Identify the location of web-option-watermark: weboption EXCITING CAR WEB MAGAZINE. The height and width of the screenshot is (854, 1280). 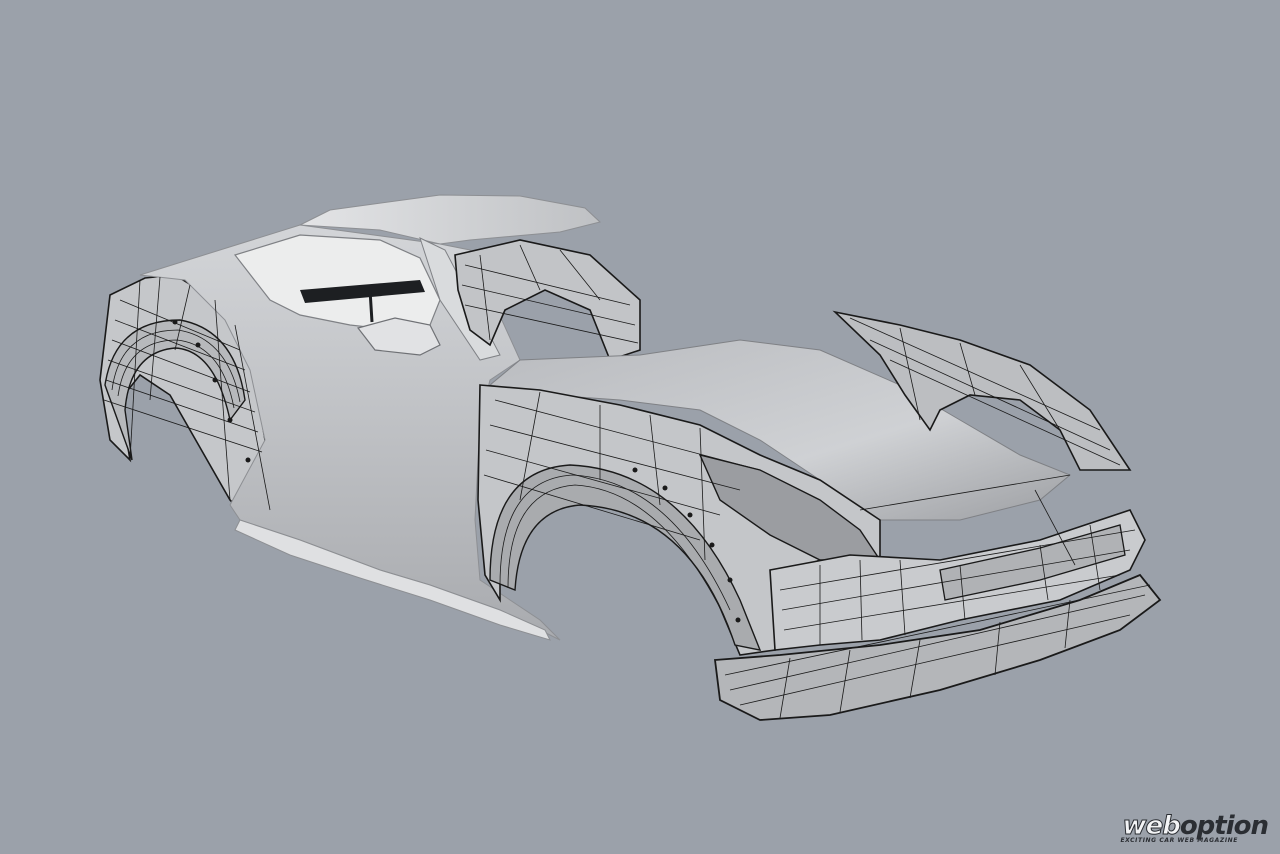
(1194, 829).